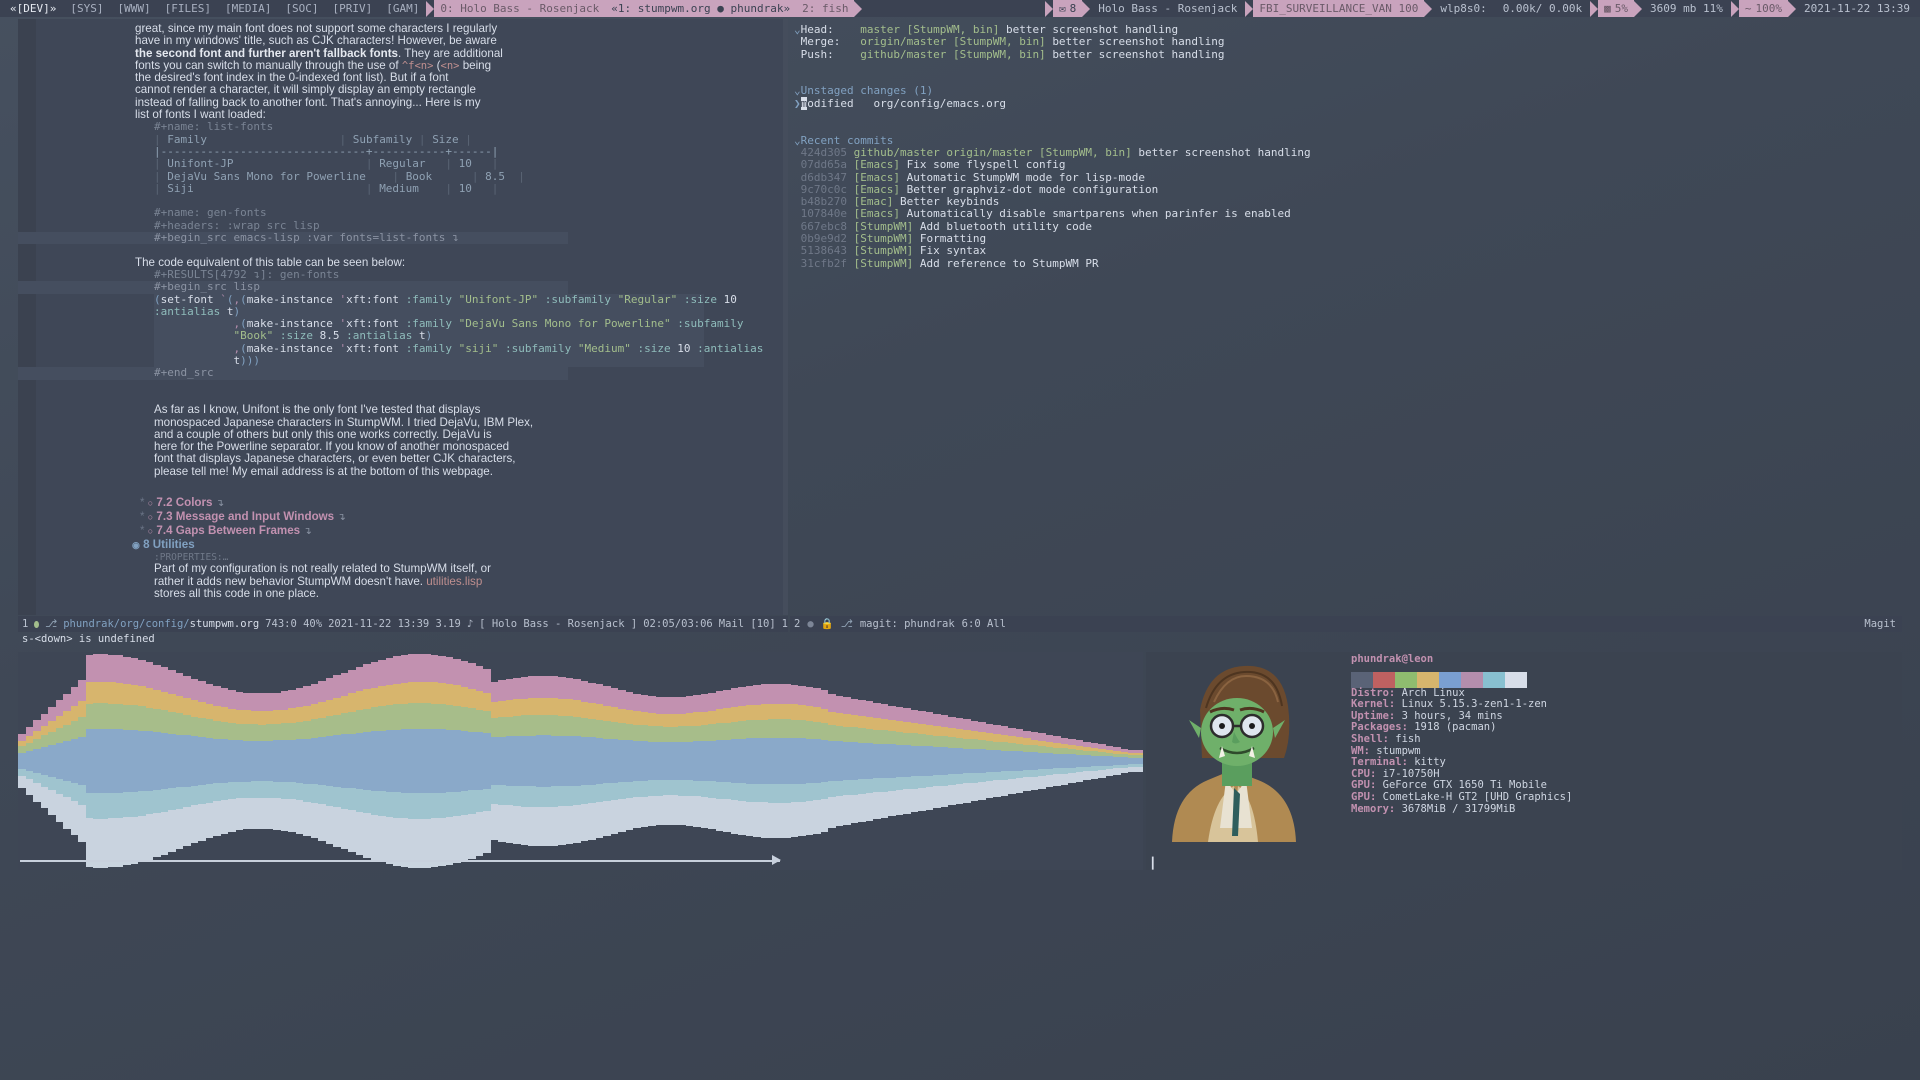 This screenshot has width=1920, height=1080. What do you see at coordinates (903, 41) in the screenshot?
I see `magit-branch: origin/master` at bounding box center [903, 41].